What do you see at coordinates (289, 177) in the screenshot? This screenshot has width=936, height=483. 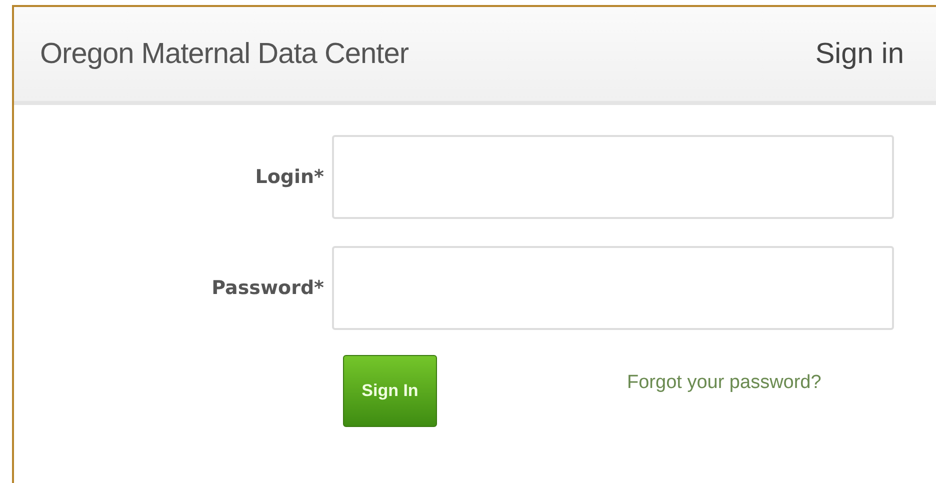 I see `field-label: Login*` at bounding box center [289, 177].